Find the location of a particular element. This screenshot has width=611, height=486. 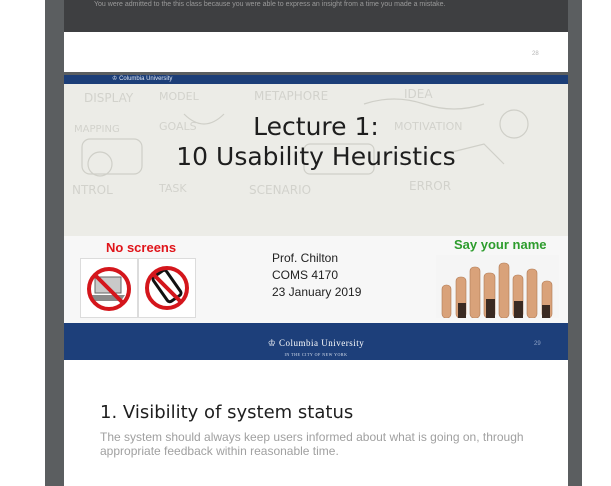

slide-29-number: 29 is located at coordinates (537, 344).